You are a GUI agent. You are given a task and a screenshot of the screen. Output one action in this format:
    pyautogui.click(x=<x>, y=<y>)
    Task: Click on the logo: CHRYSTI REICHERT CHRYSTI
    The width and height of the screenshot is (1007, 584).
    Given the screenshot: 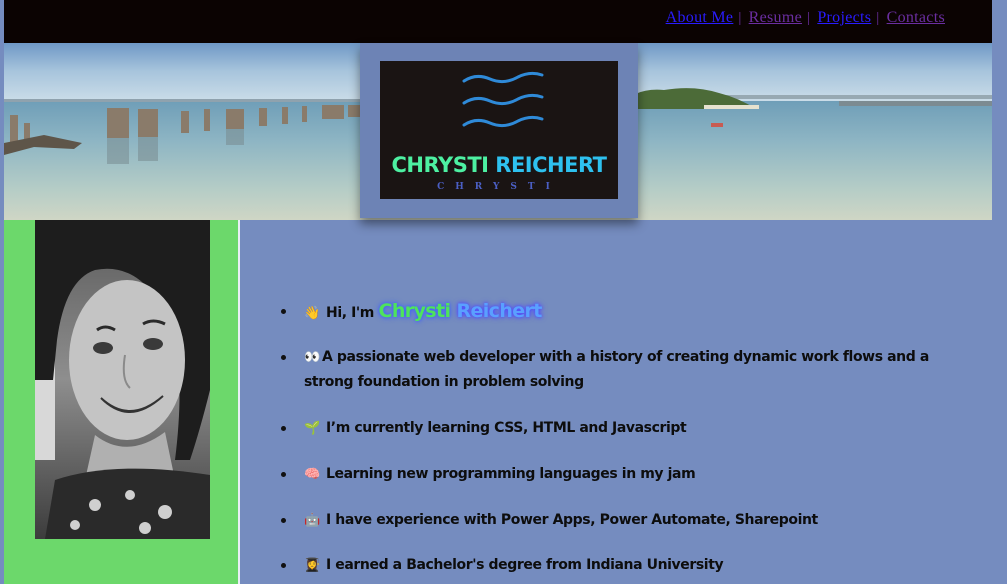 What is the action you would take?
    pyautogui.click(x=499, y=130)
    